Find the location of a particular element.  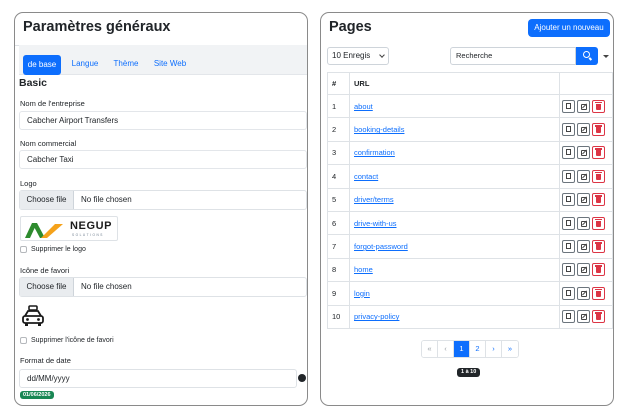

table-header-row: # URL is located at coordinates (470, 83).